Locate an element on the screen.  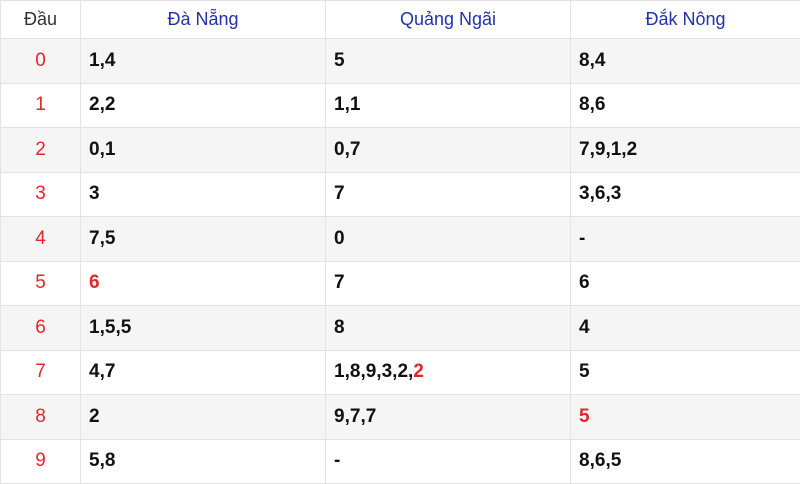
head-digit-cell: 1 is located at coordinates (41, 105).